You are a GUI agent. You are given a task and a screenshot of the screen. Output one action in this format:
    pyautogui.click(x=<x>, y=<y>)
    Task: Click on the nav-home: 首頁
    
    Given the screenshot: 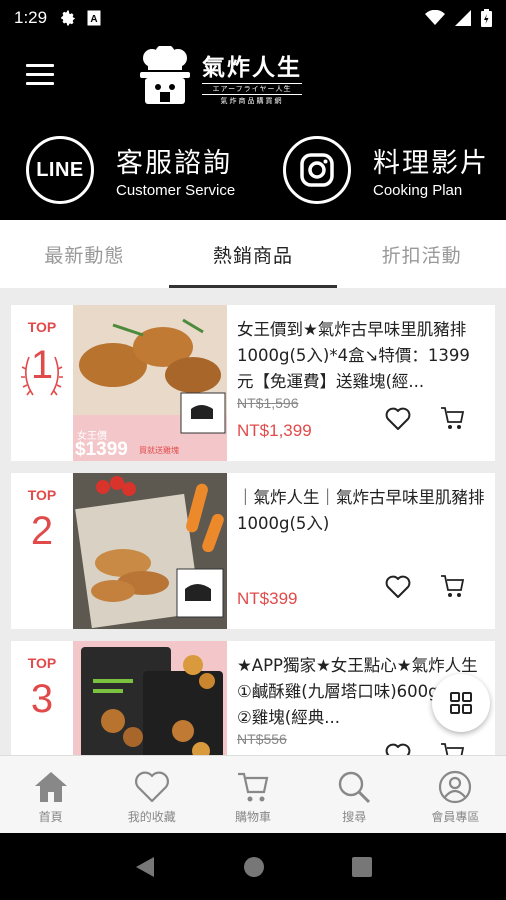 What is the action you would take?
    pyautogui.click(x=50, y=794)
    